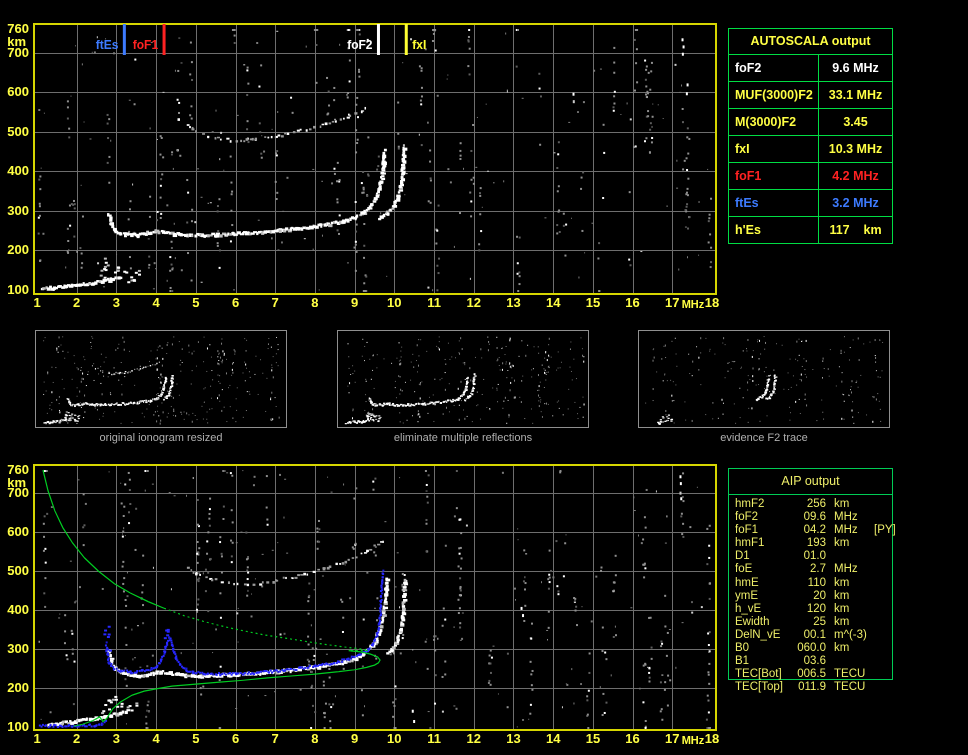  I want to click on aip-row-tecbot: TEC[Bot] 006.5 TECU, so click(813, 674).